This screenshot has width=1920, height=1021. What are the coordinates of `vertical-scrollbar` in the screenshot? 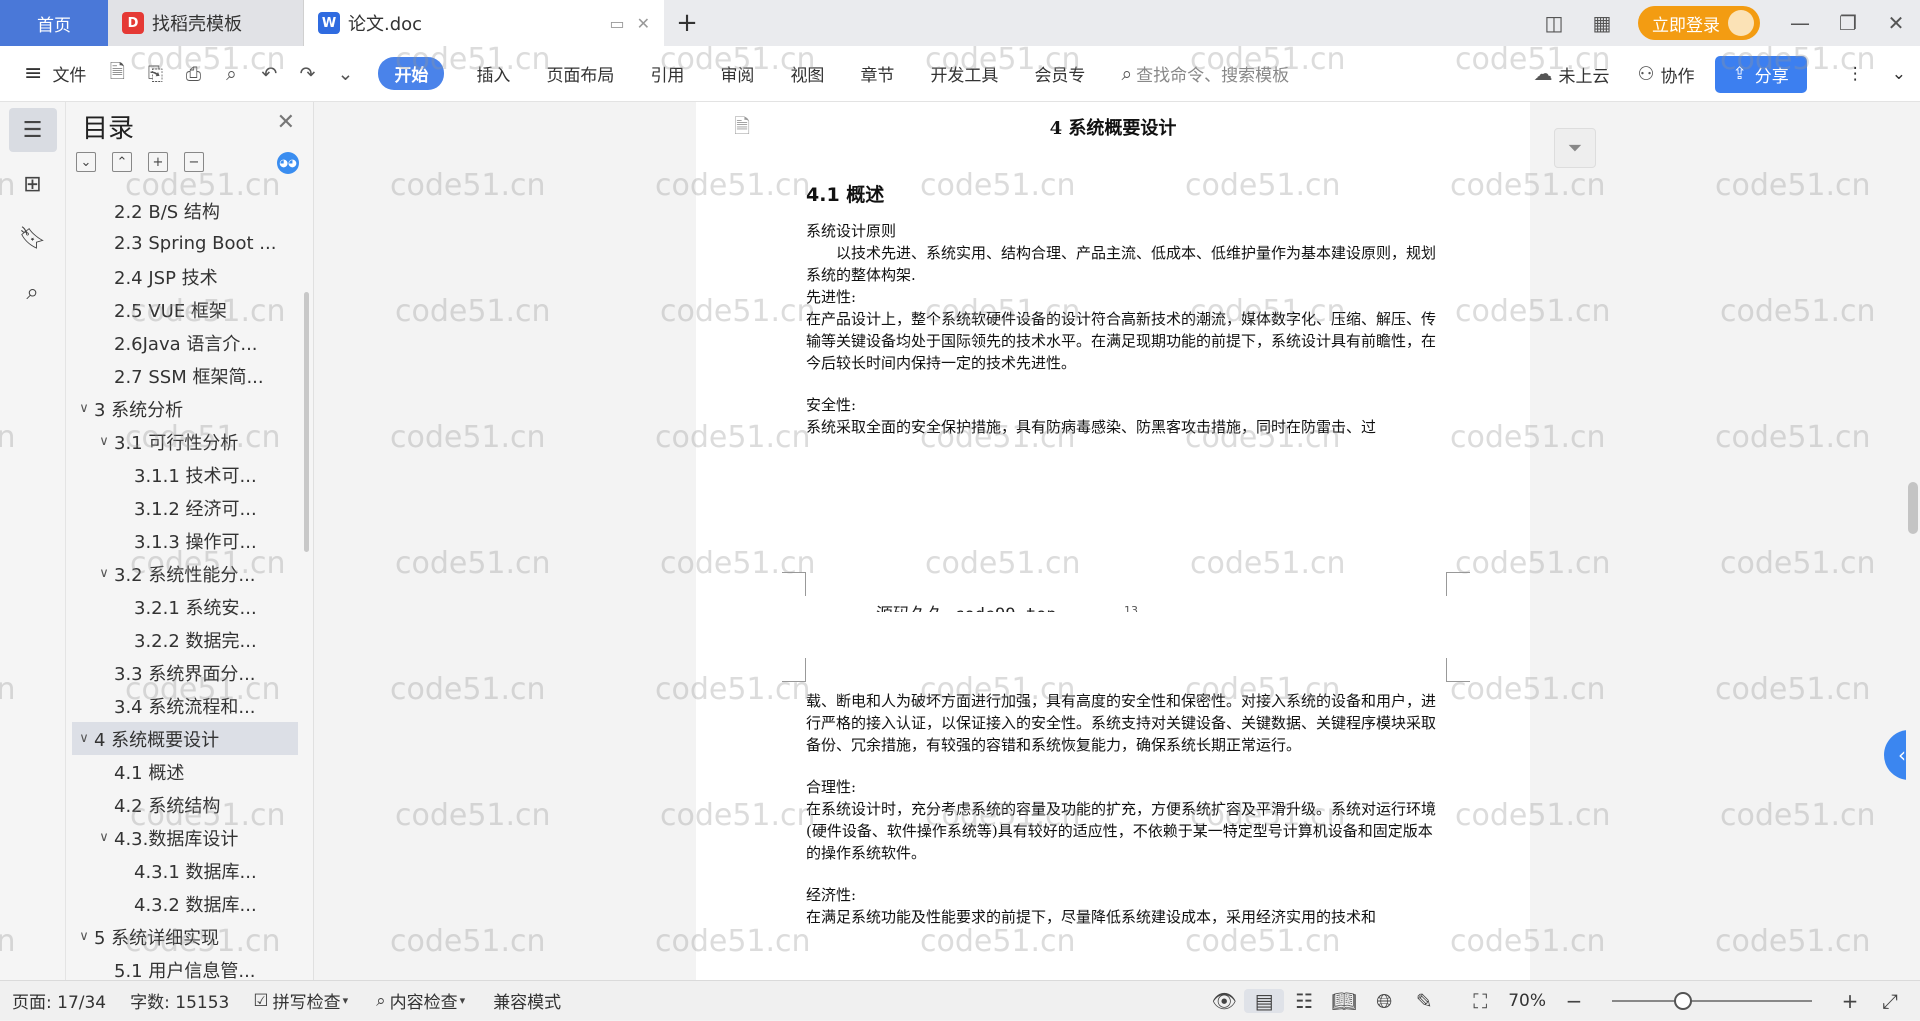 It's located at (1913, 541).